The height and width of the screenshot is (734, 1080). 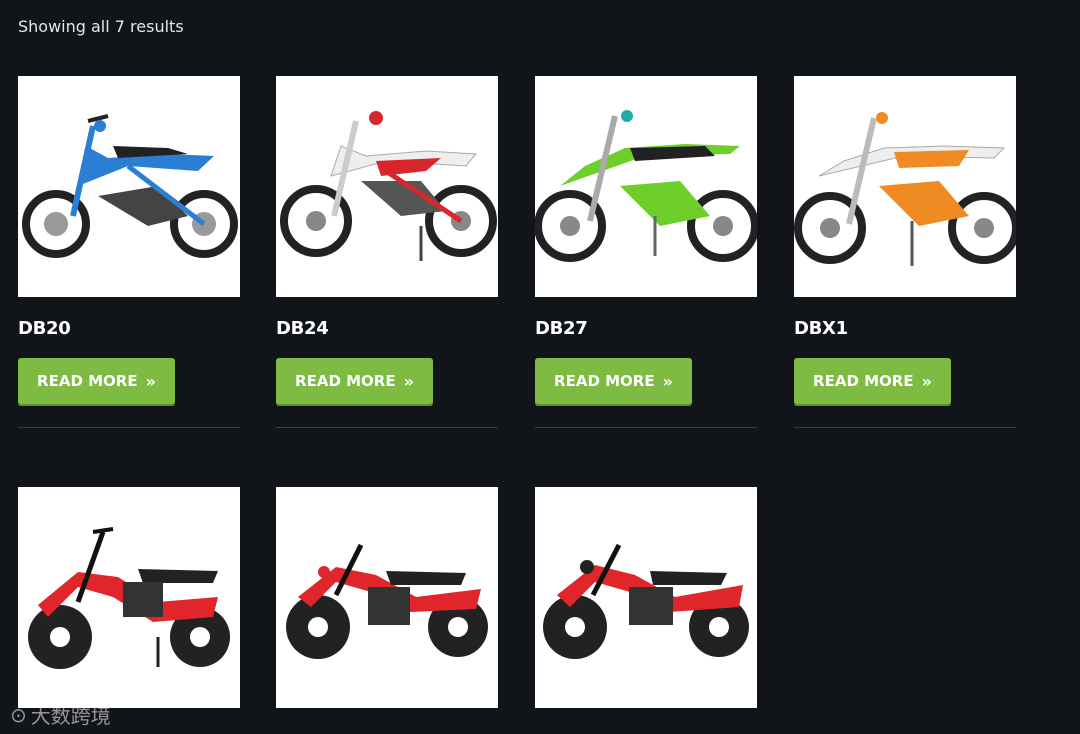 I want to click on read-more-button-db20: READ MORE », so click(x=96, y=381).